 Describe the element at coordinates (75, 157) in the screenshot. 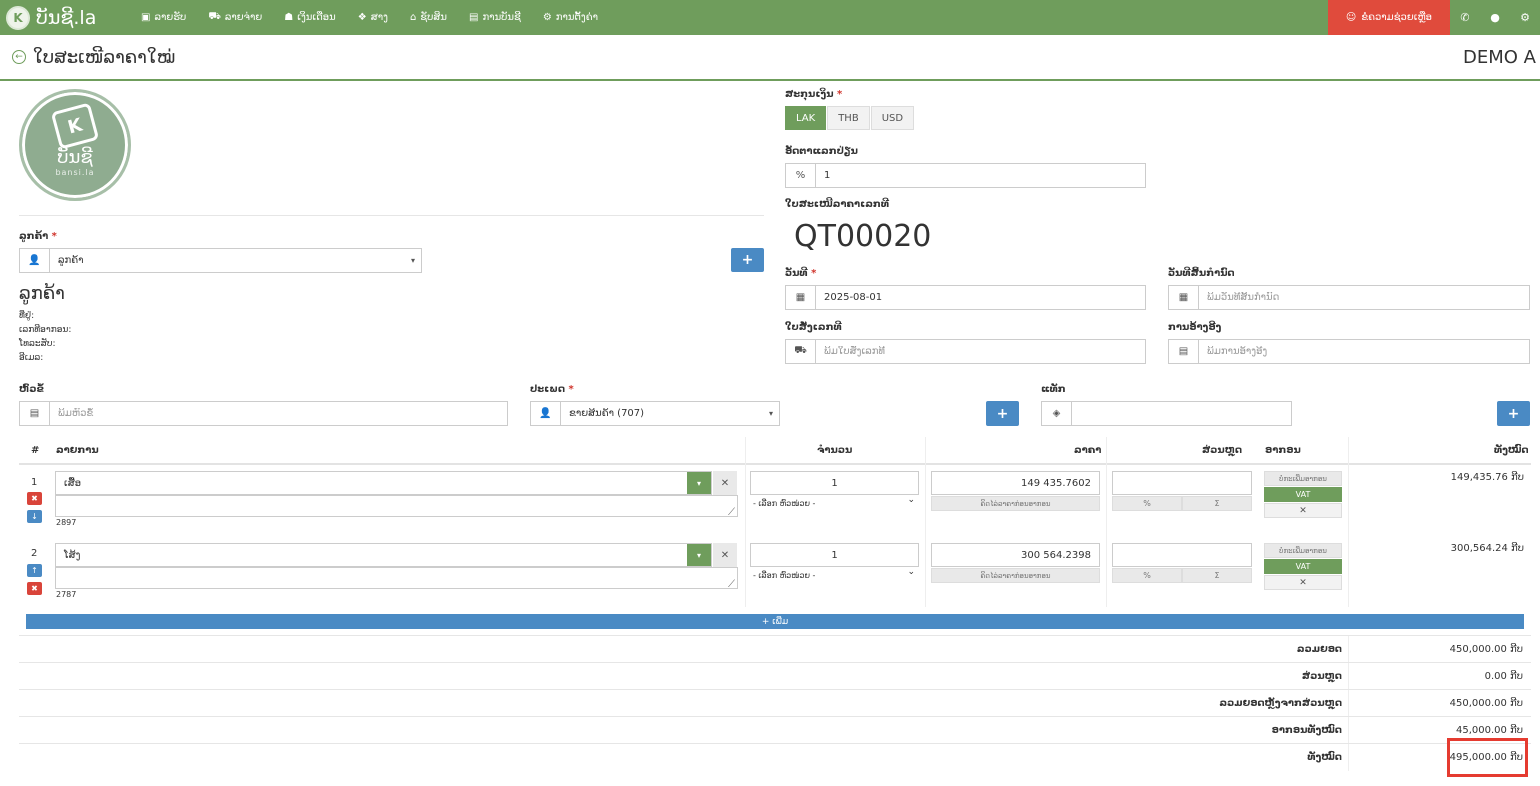

I see `logo-name: ບັນຊີ` at that location.